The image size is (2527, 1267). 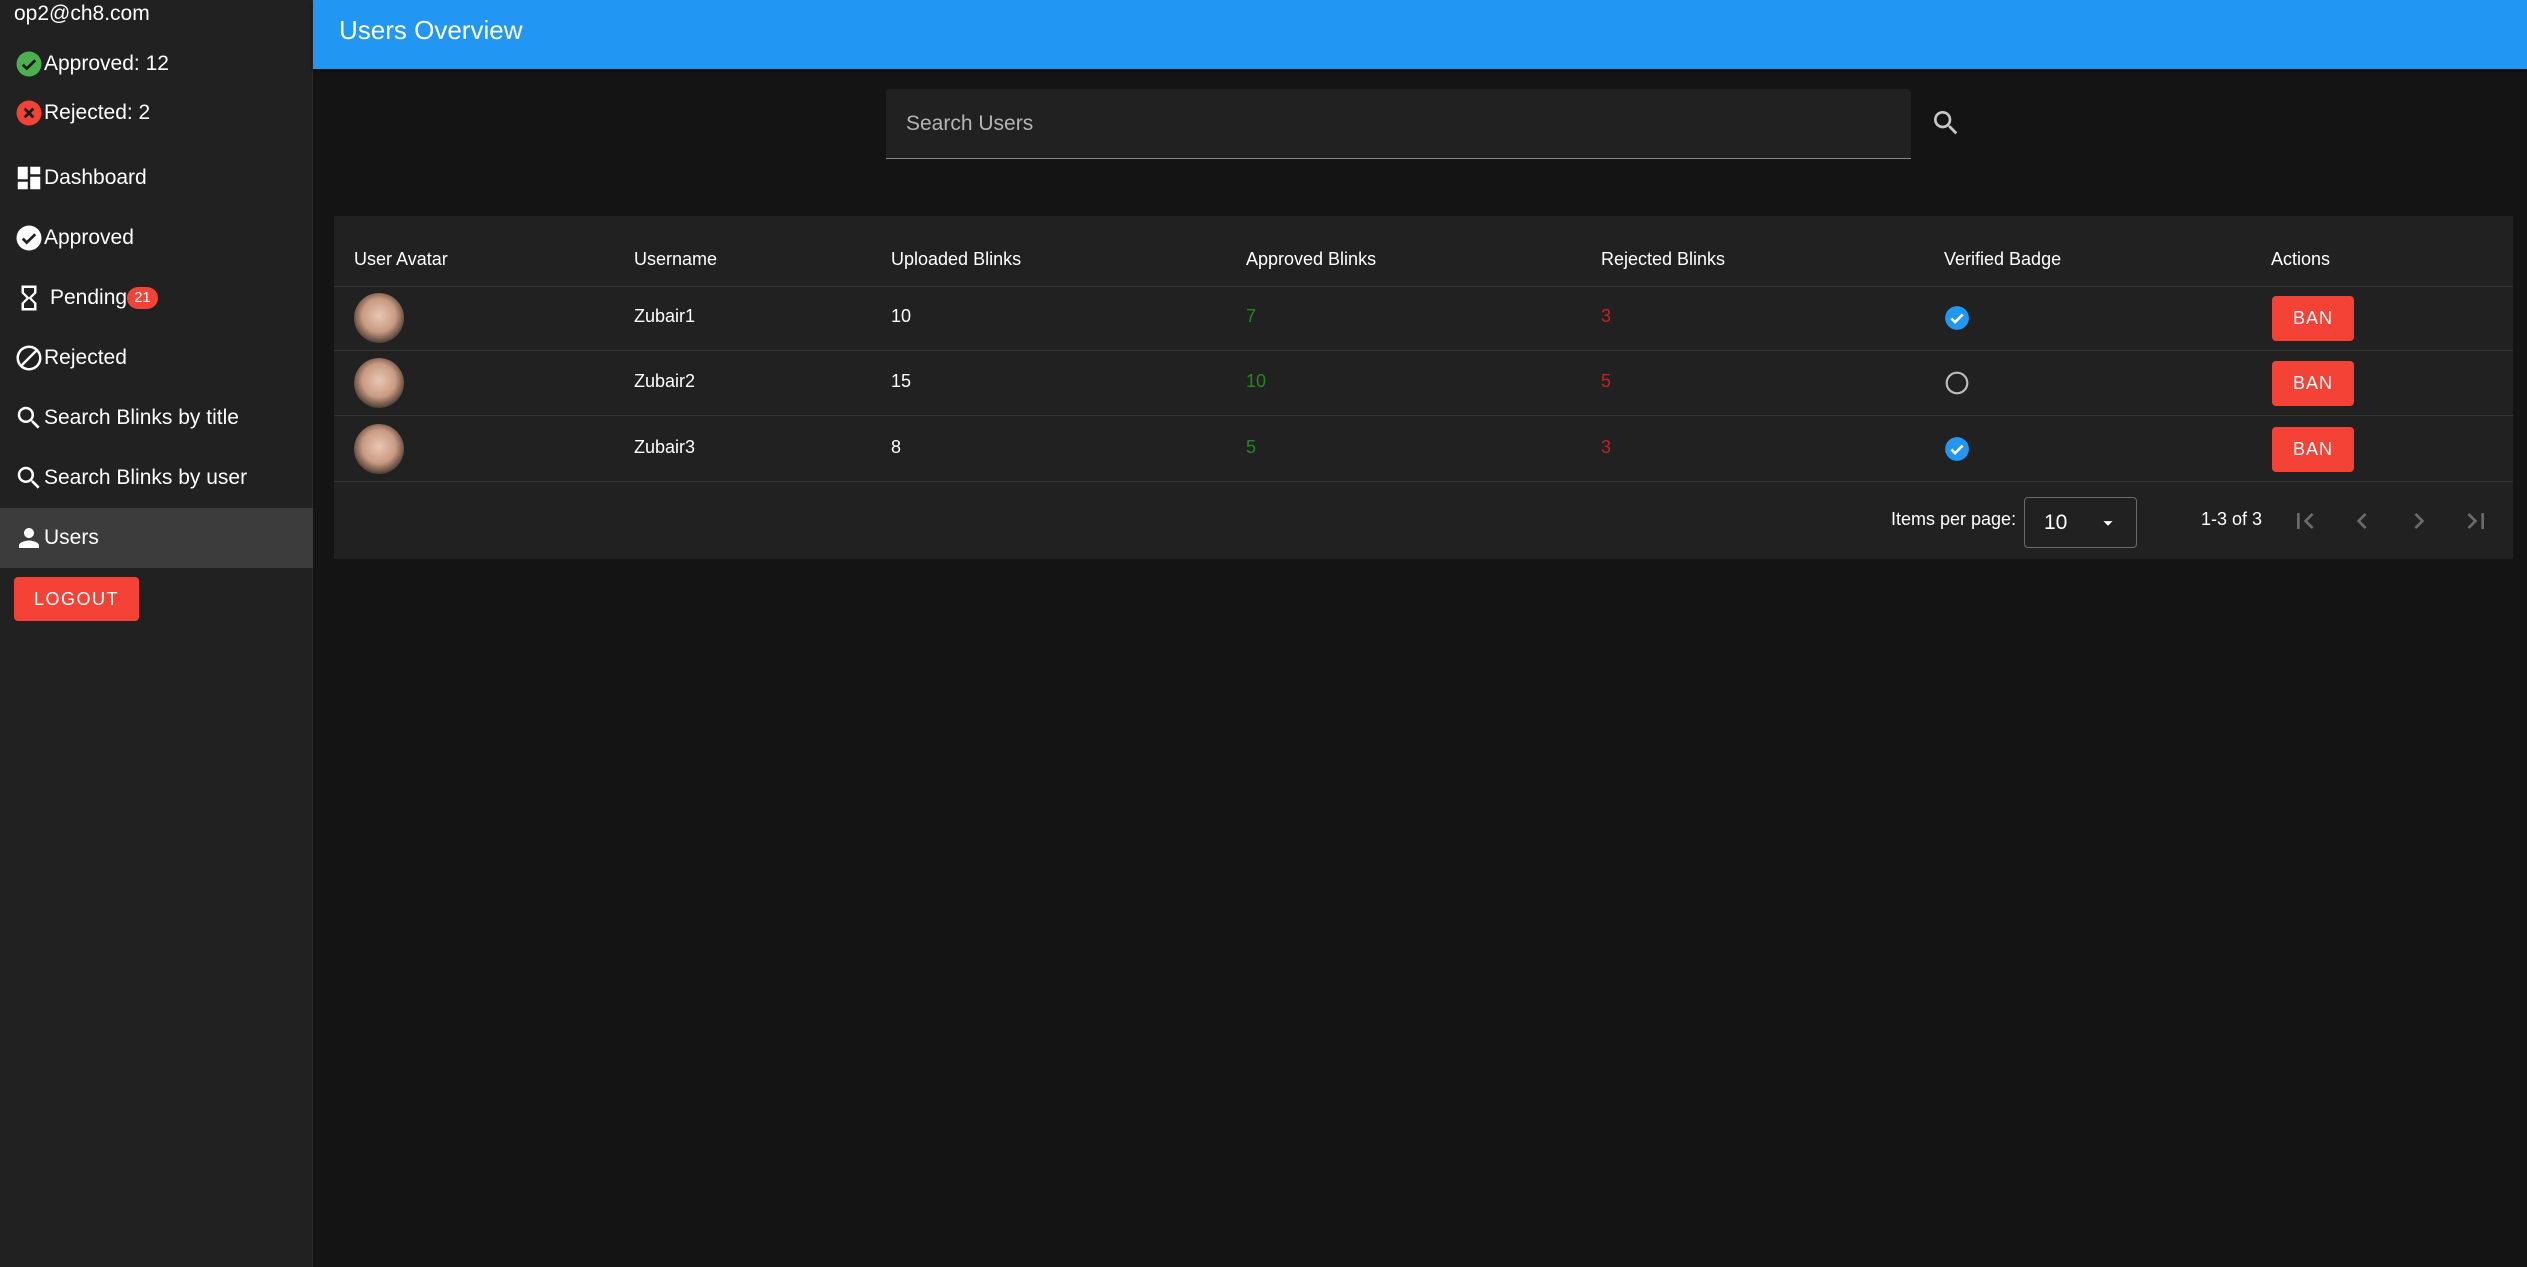 What do you see at coordinates (1606, 381) in the screenshot?
I see `cell-rejected: 5` at bounding box center [1606, 381].